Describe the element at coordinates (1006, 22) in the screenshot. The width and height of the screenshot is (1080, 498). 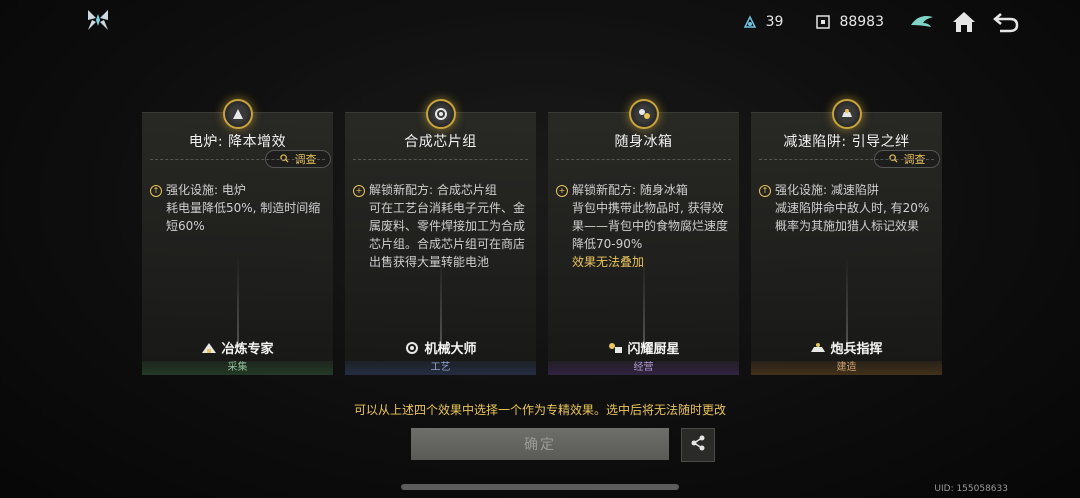
I see `back-icon` at that location.